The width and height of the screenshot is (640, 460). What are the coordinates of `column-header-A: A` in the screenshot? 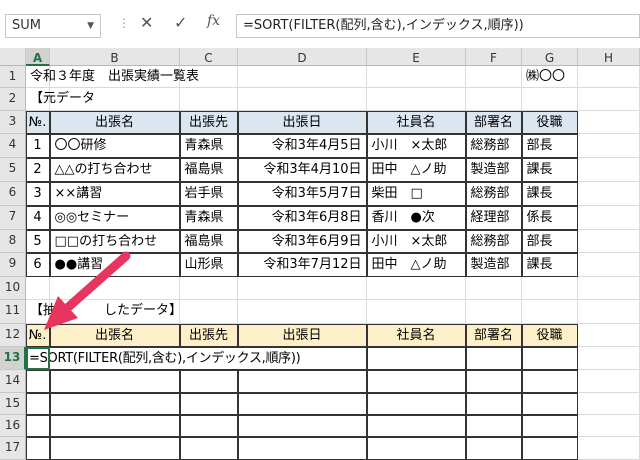 It's located at (38, 57).